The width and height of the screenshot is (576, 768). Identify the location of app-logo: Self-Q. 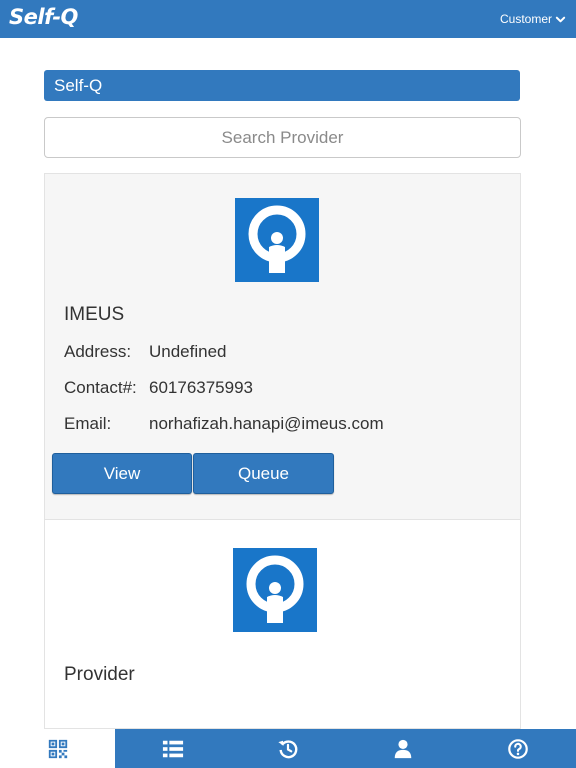
(43, 17).